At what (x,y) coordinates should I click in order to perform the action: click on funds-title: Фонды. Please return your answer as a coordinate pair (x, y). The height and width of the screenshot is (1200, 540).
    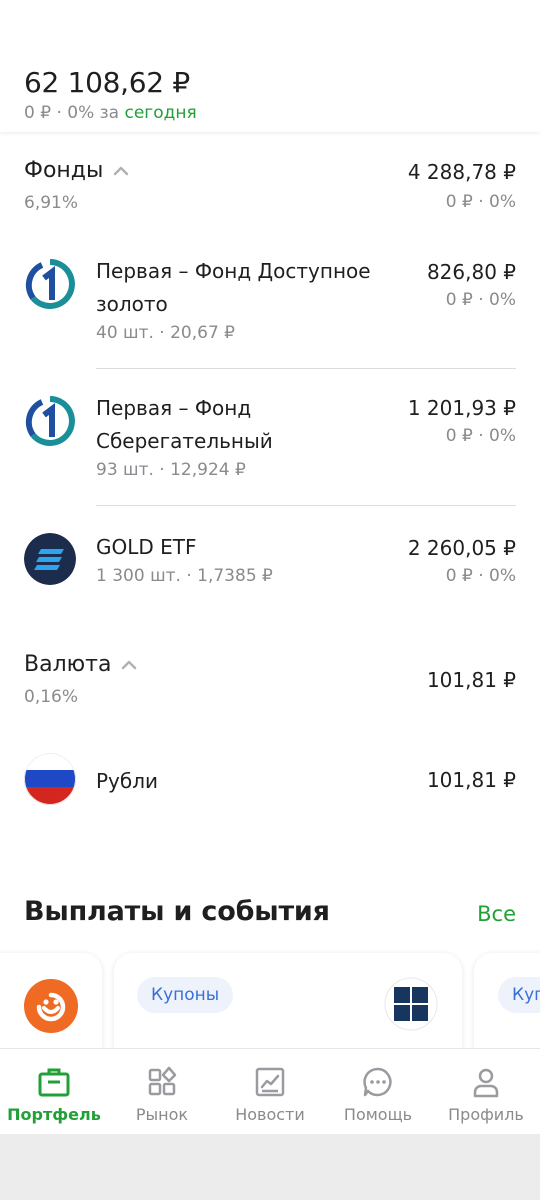
    Looking at the image, I should click on (64, 170).